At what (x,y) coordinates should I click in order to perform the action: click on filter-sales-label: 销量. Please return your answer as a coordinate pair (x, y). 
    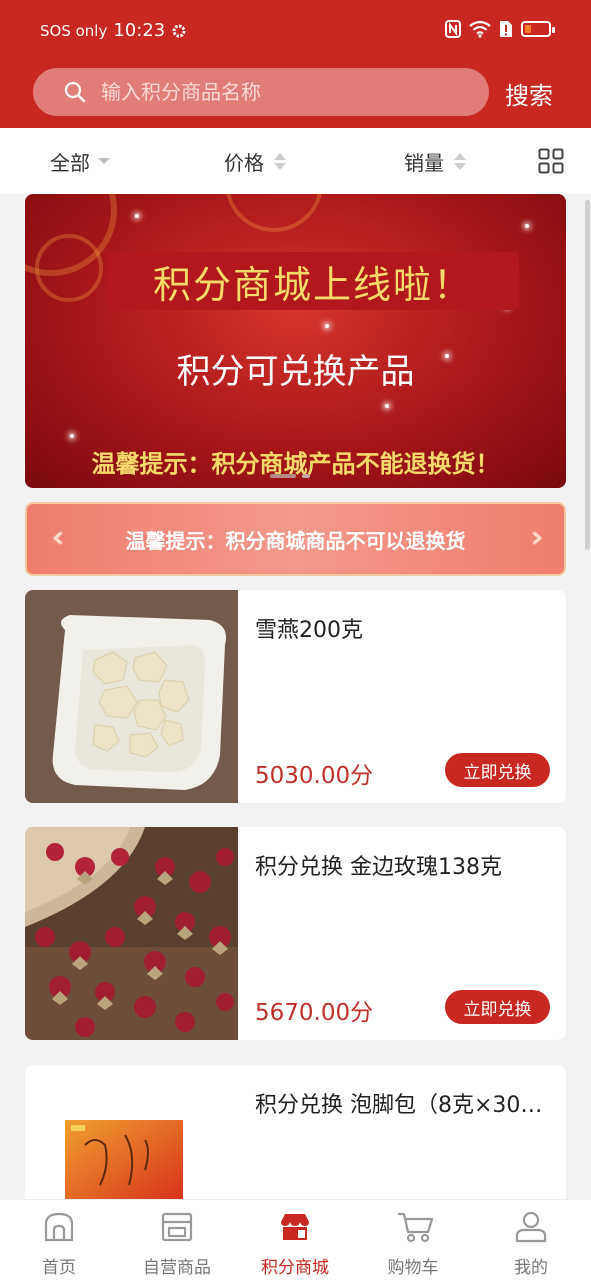
    Looking at the image, I should click on (424, 162).